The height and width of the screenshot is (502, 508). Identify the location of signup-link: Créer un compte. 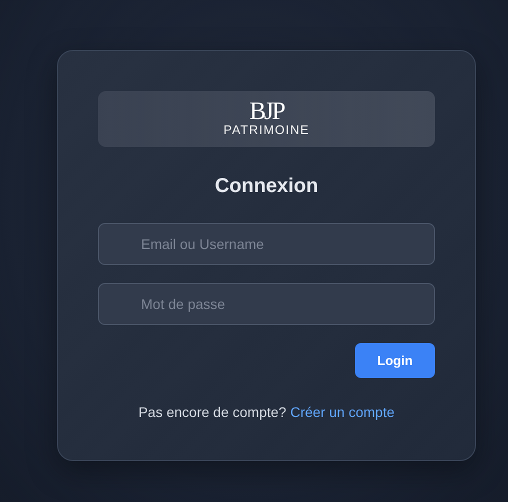
(342, 412).